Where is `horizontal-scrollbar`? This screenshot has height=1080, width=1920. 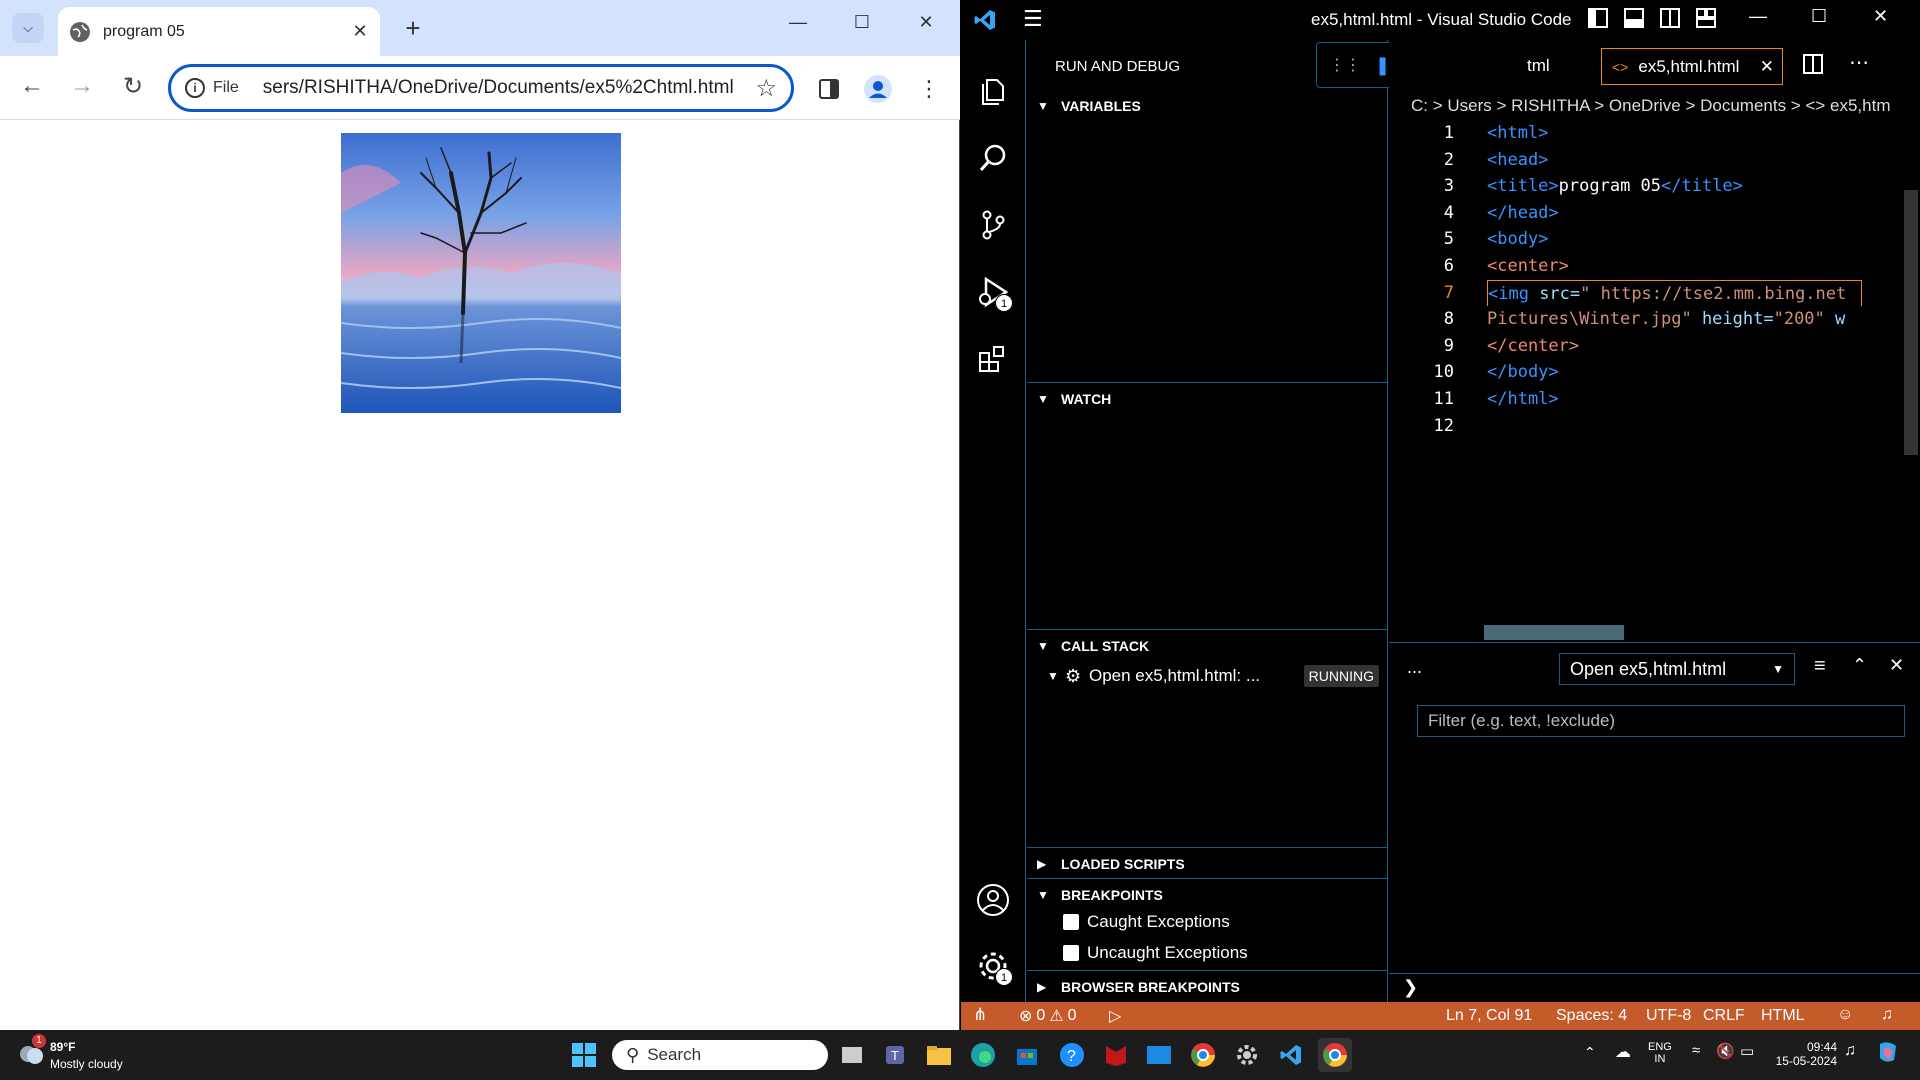 horizontal-scrollbar is located at coordinates (1554, 632).